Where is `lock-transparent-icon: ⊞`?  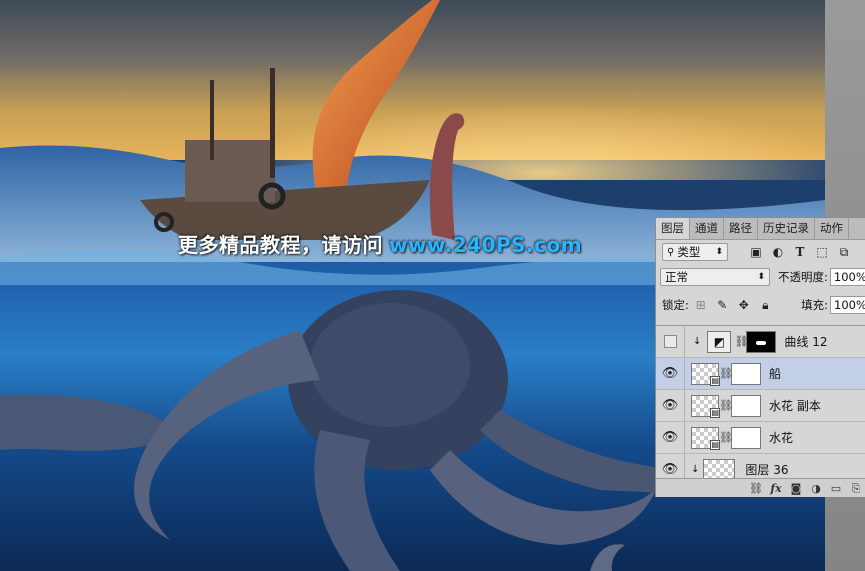 lock-transparent-icon: ⊞ is located at coordinates (701, 305).